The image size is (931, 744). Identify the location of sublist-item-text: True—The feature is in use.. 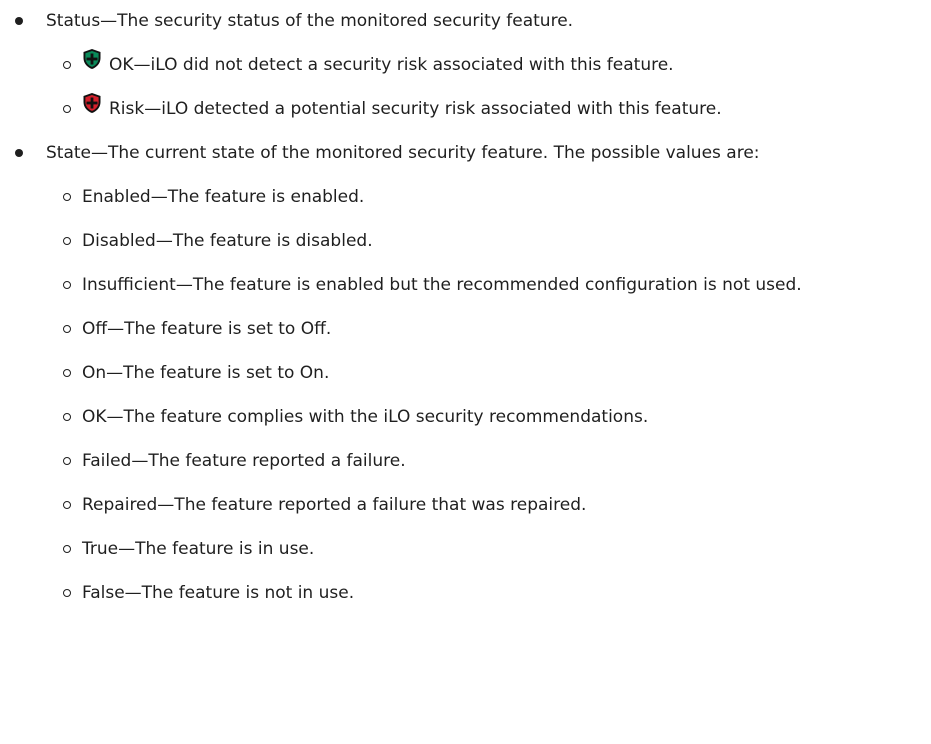
(198, 549).